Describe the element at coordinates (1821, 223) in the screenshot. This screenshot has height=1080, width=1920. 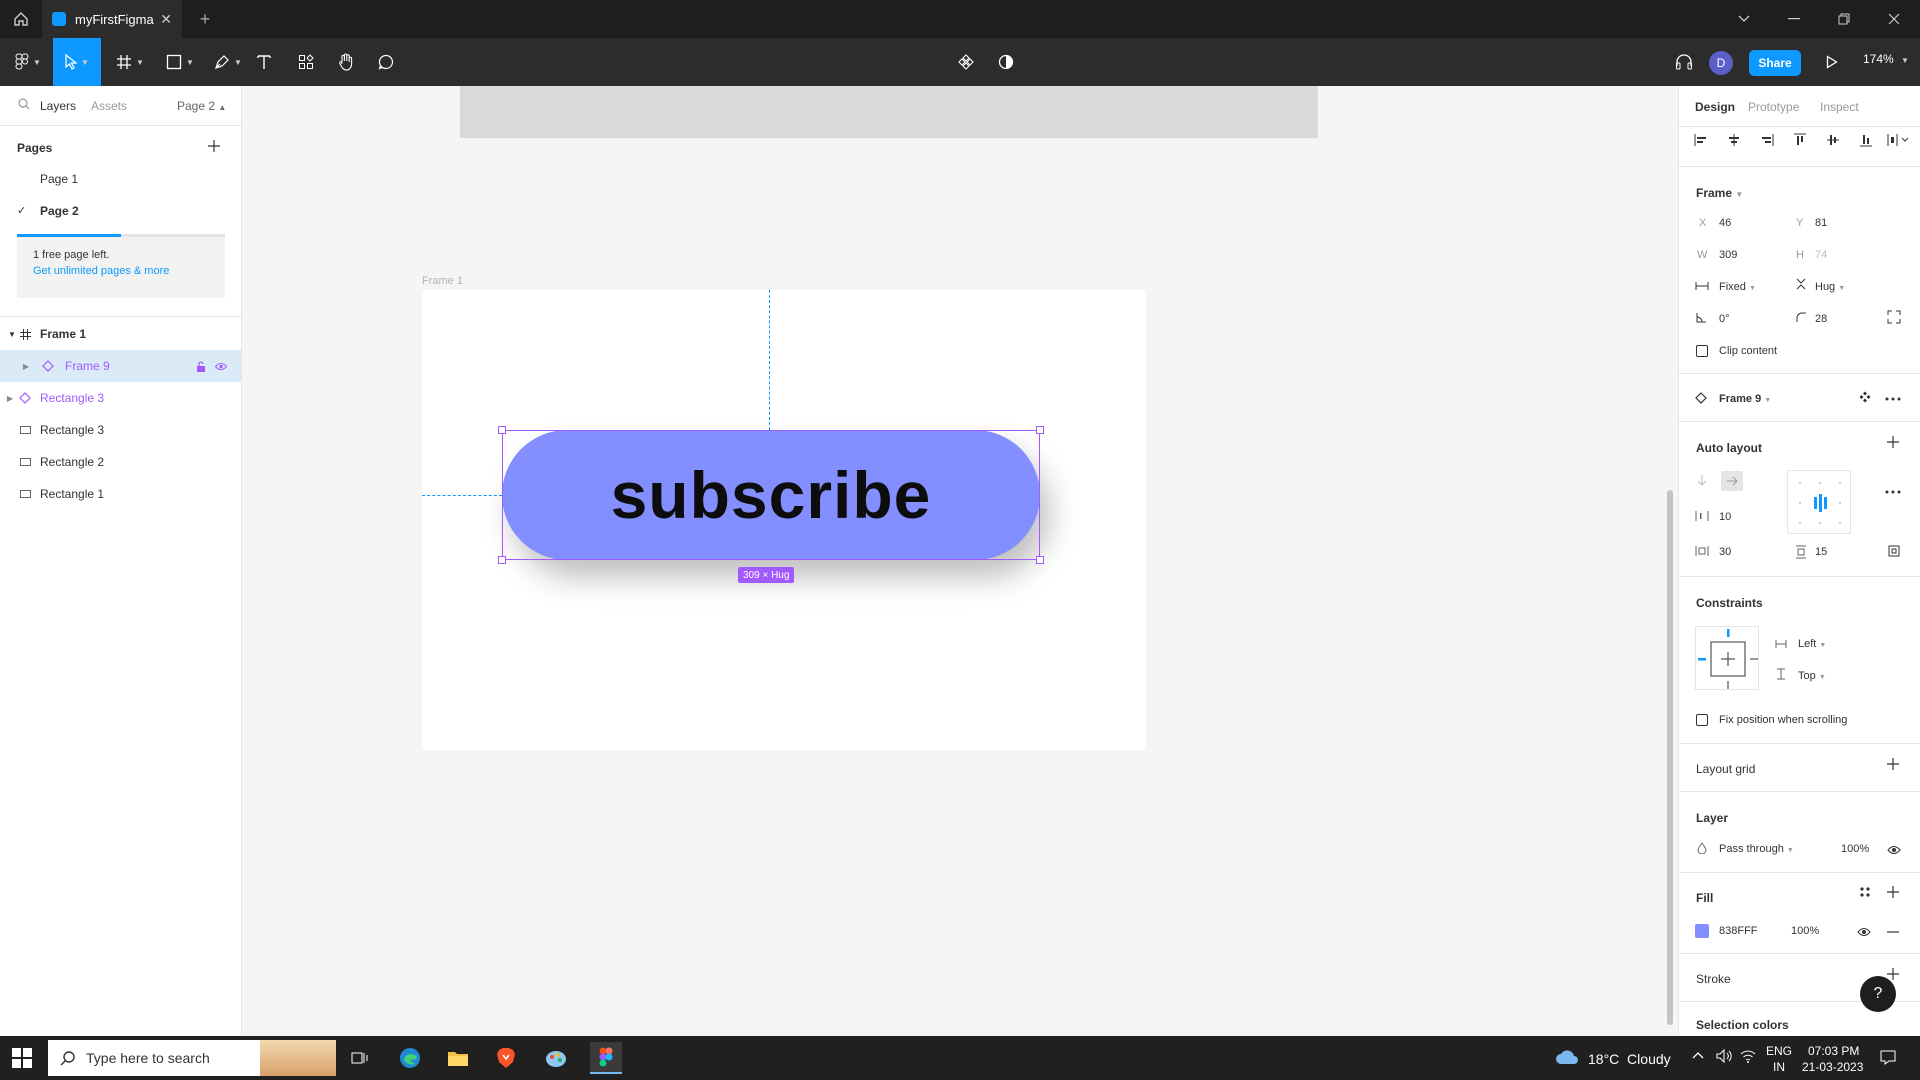
I see `y-input: 81` at that location.